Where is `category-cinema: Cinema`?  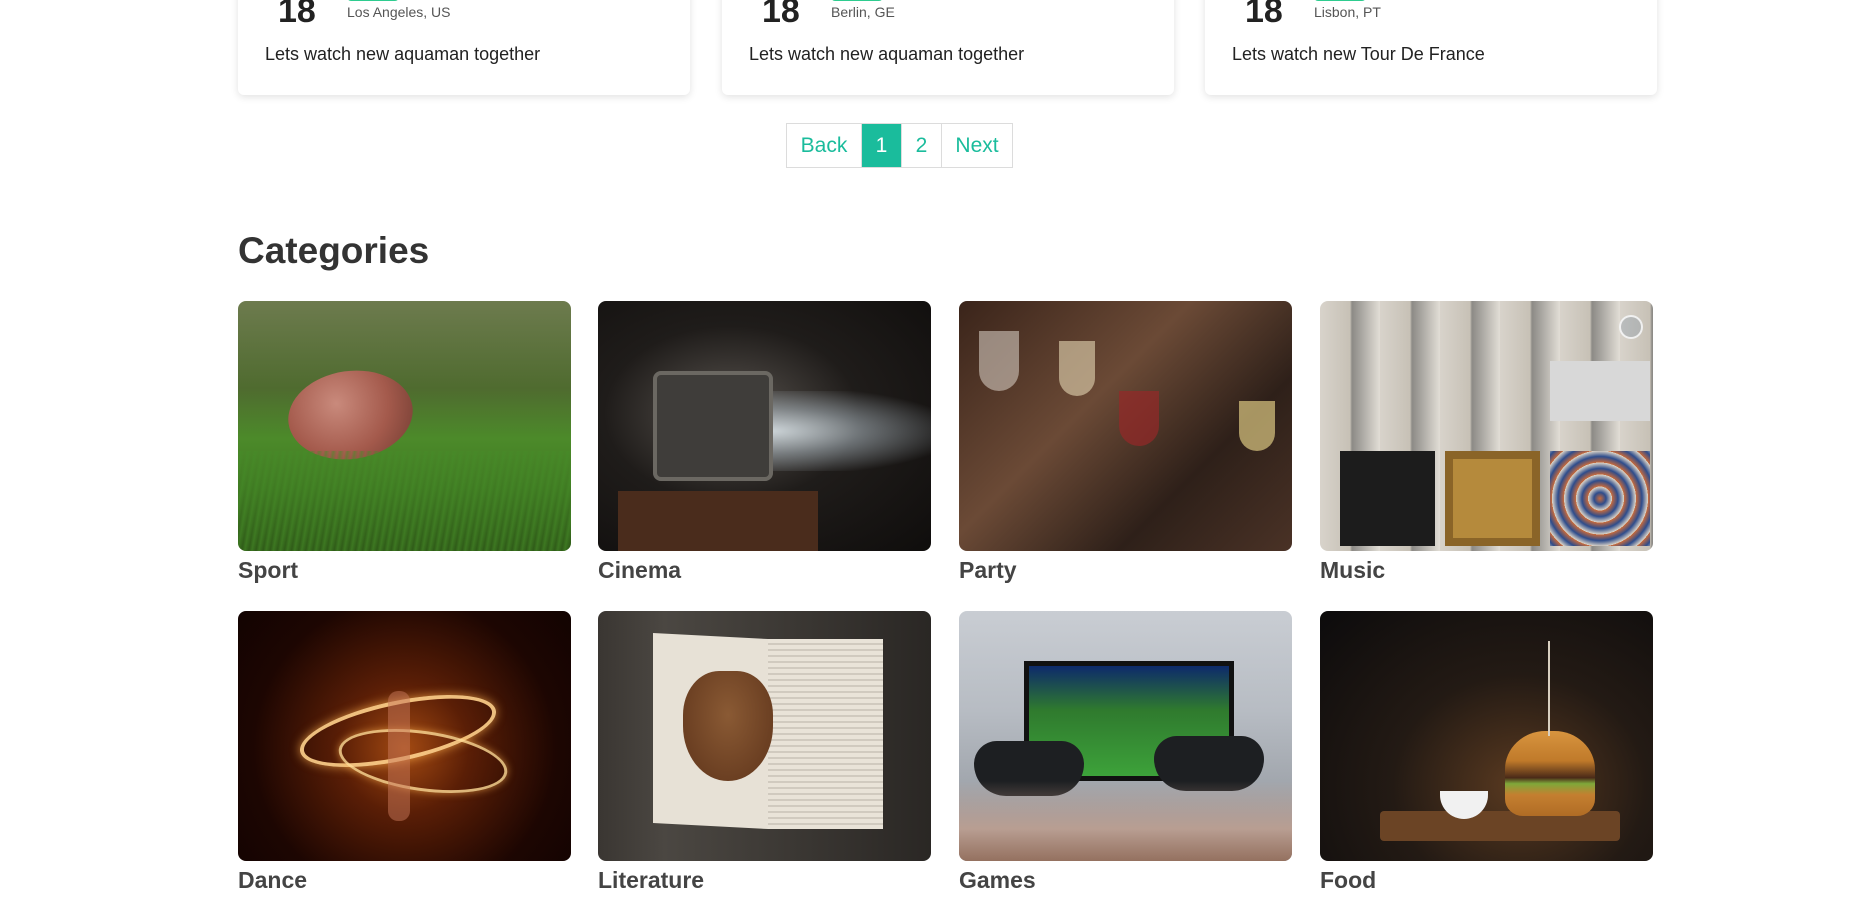
category-cinema: Cinema is located at coordinates (764, 442).